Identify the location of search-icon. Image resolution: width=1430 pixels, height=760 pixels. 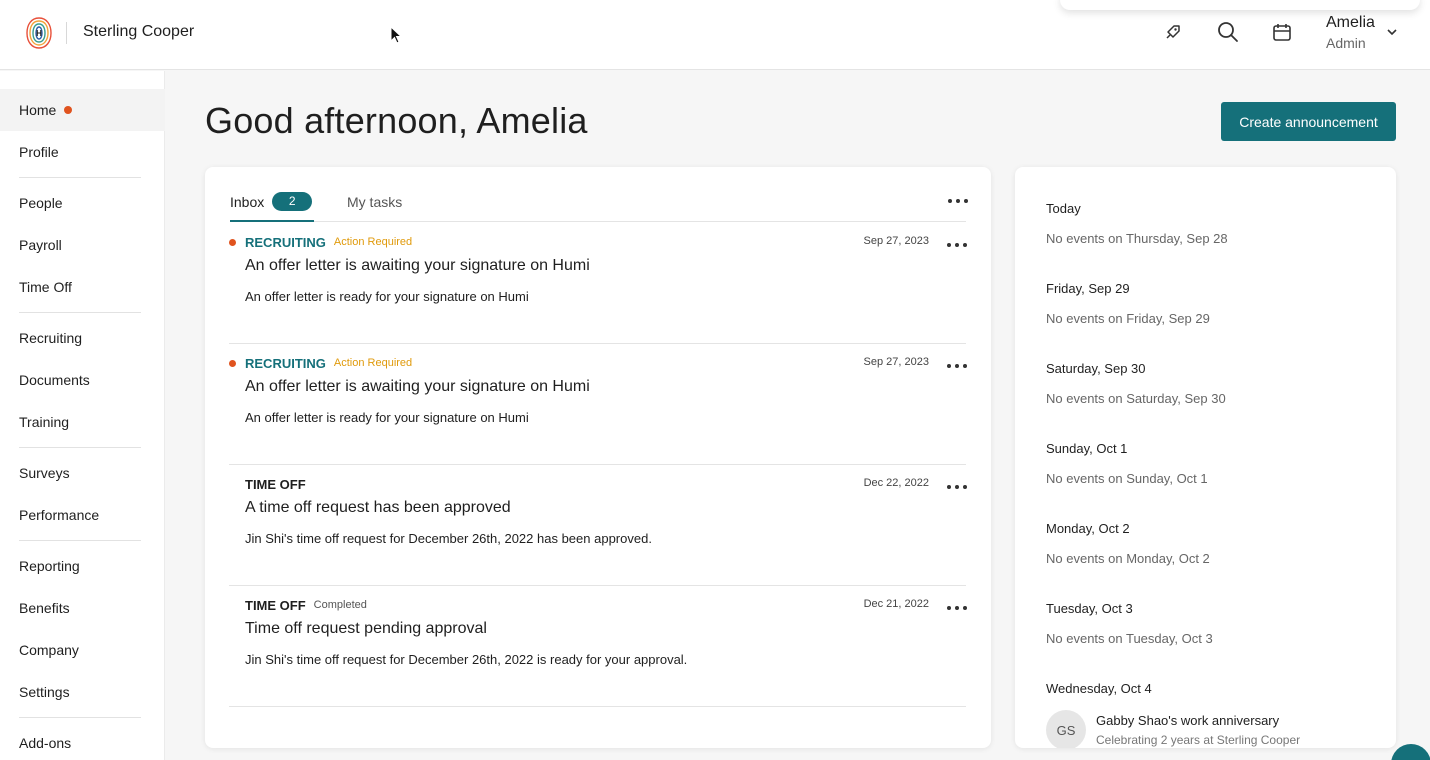
(1228, 32).